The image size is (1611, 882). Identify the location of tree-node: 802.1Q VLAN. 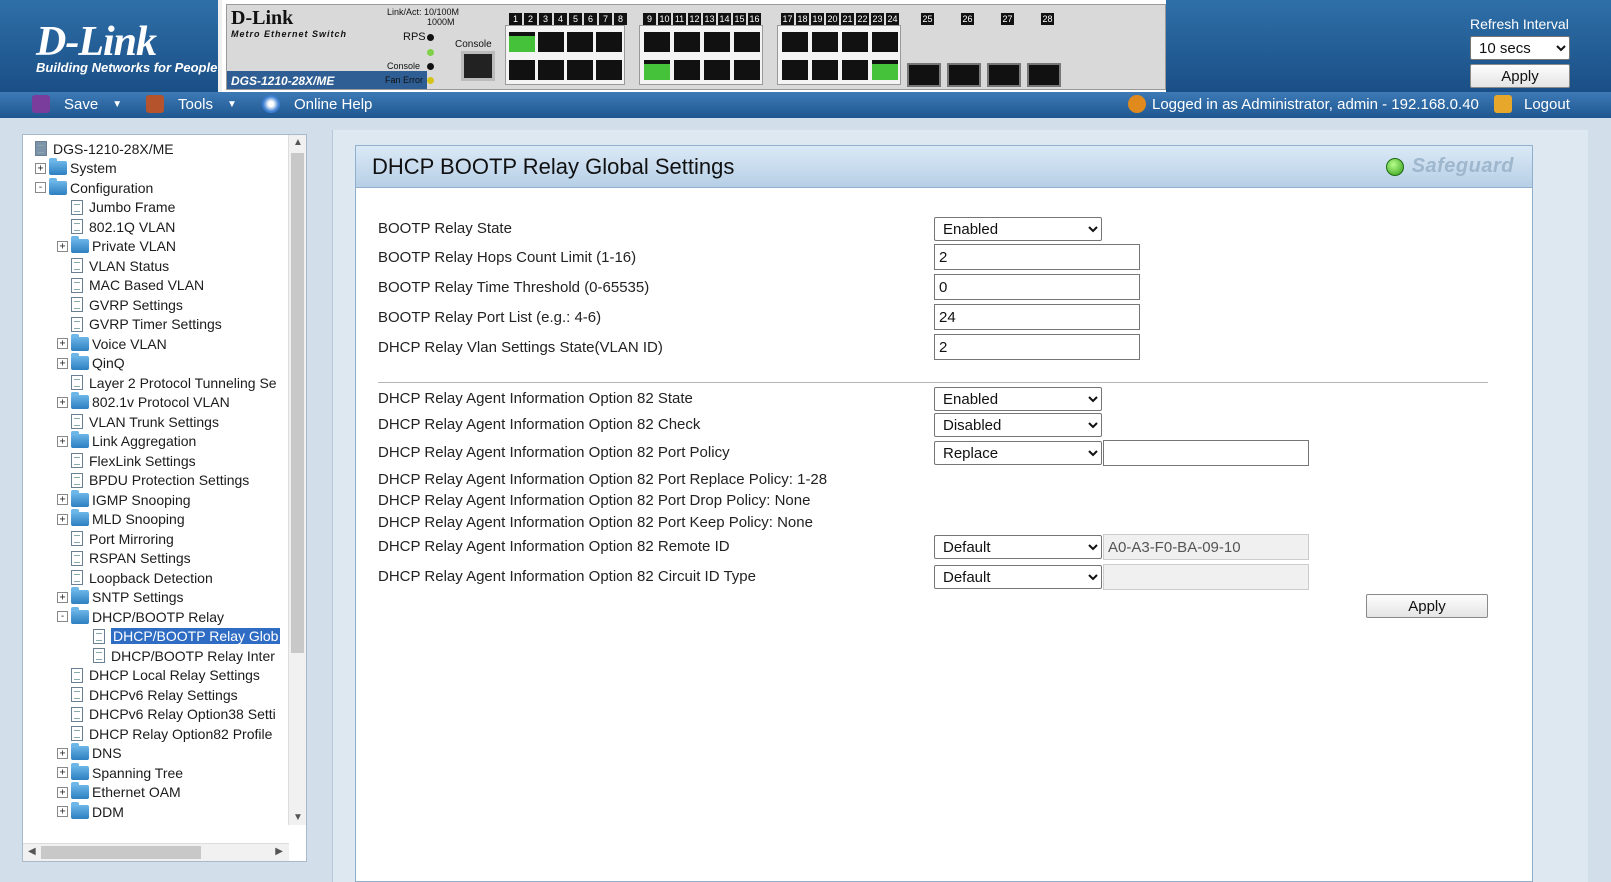
(116, 226).